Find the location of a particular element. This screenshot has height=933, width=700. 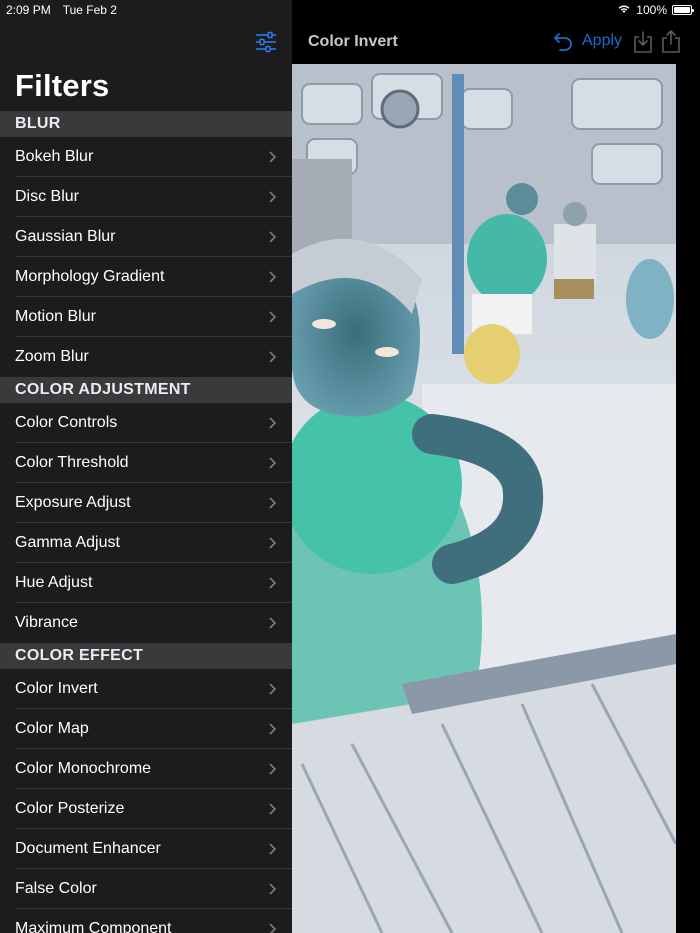

editor-title: Color Invert is located at coordinates (353, 41).